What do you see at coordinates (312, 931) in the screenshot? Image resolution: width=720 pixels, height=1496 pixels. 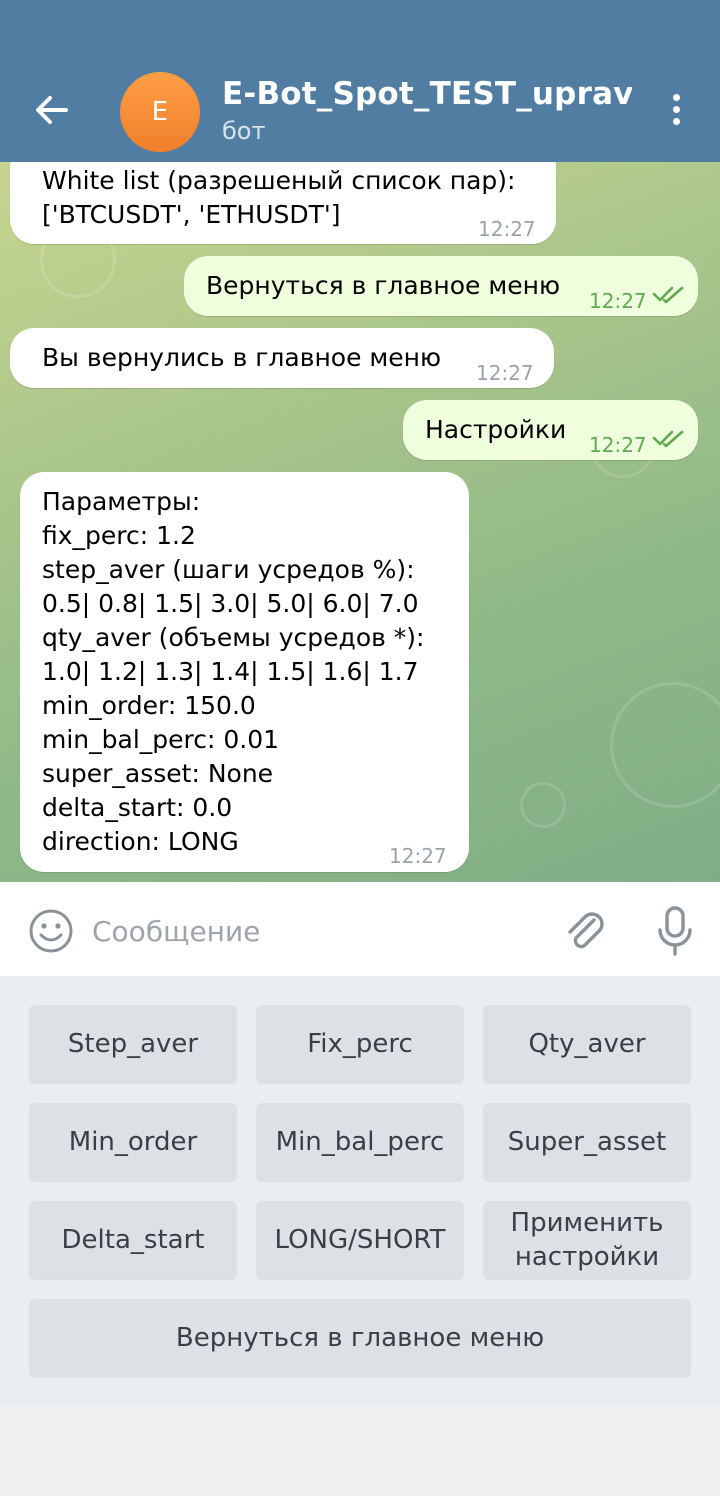 I see `message-input` at bounding box center [312, 931].